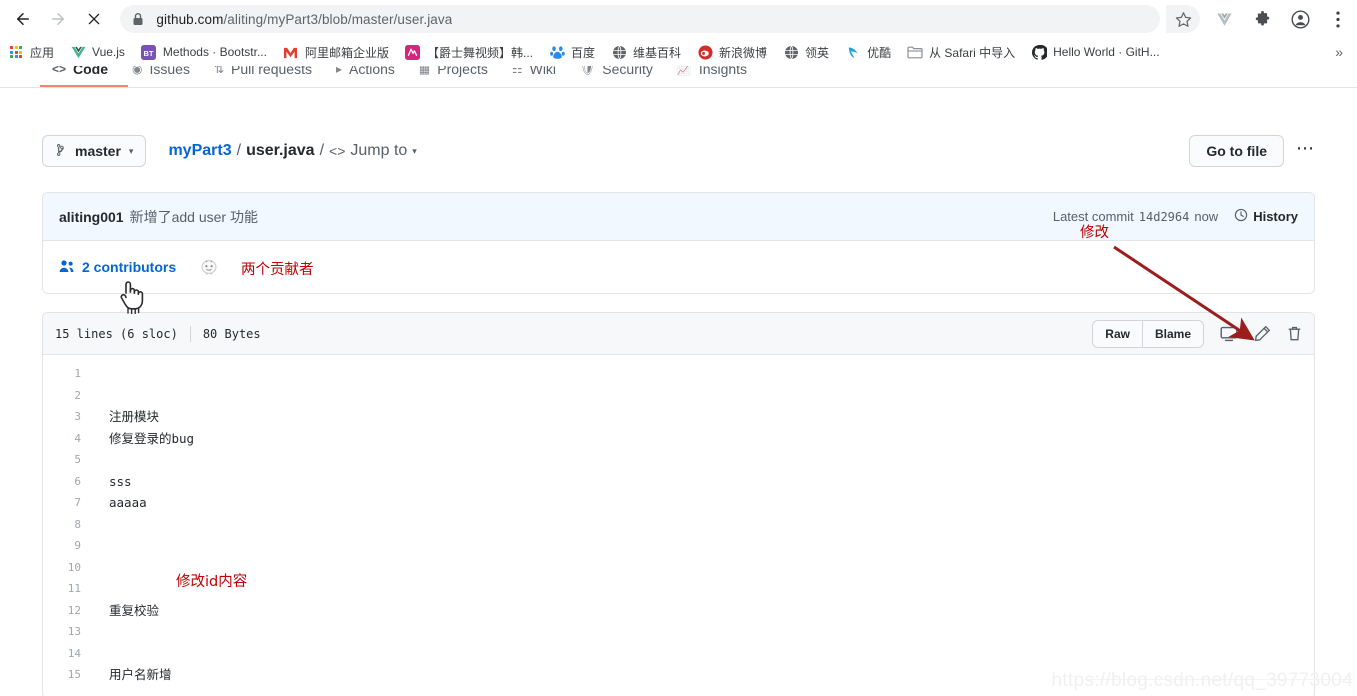 This screenshot has height=696, width=1357. What do you see at coordinates (1305, 148) in the screenshot?
I see `more-options-kebab-icon: ⋯` at bounding box center [1305, 148].